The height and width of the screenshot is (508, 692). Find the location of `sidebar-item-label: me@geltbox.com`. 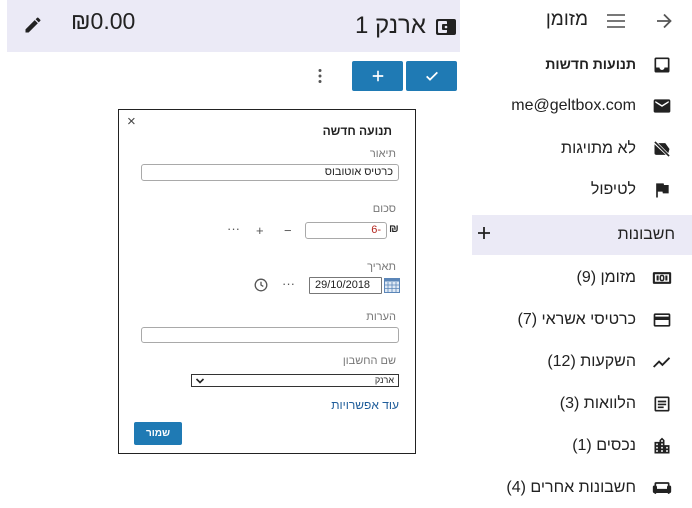

sidebar-item-label: me@geltbox.com is located at coordinates (573, 105).